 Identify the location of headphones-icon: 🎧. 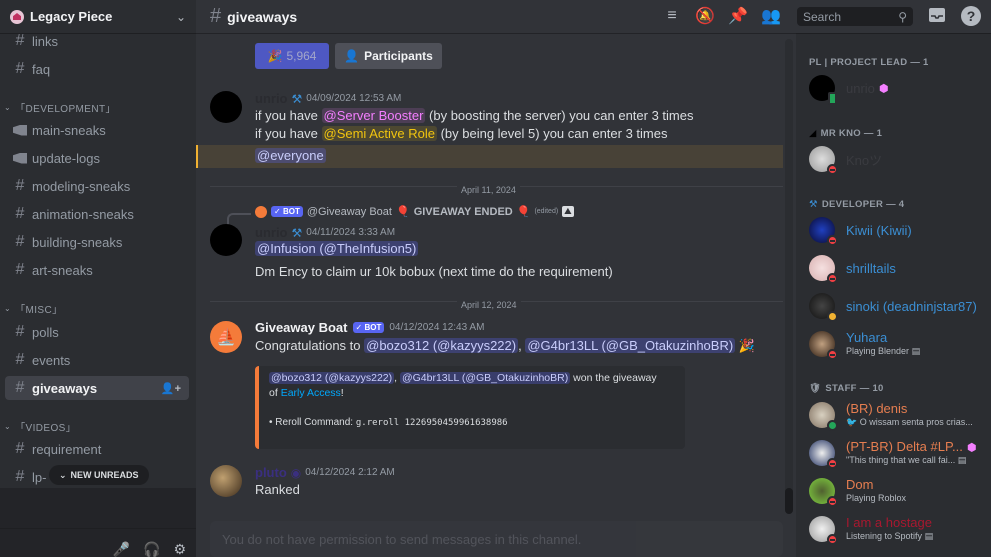
(151, 549).